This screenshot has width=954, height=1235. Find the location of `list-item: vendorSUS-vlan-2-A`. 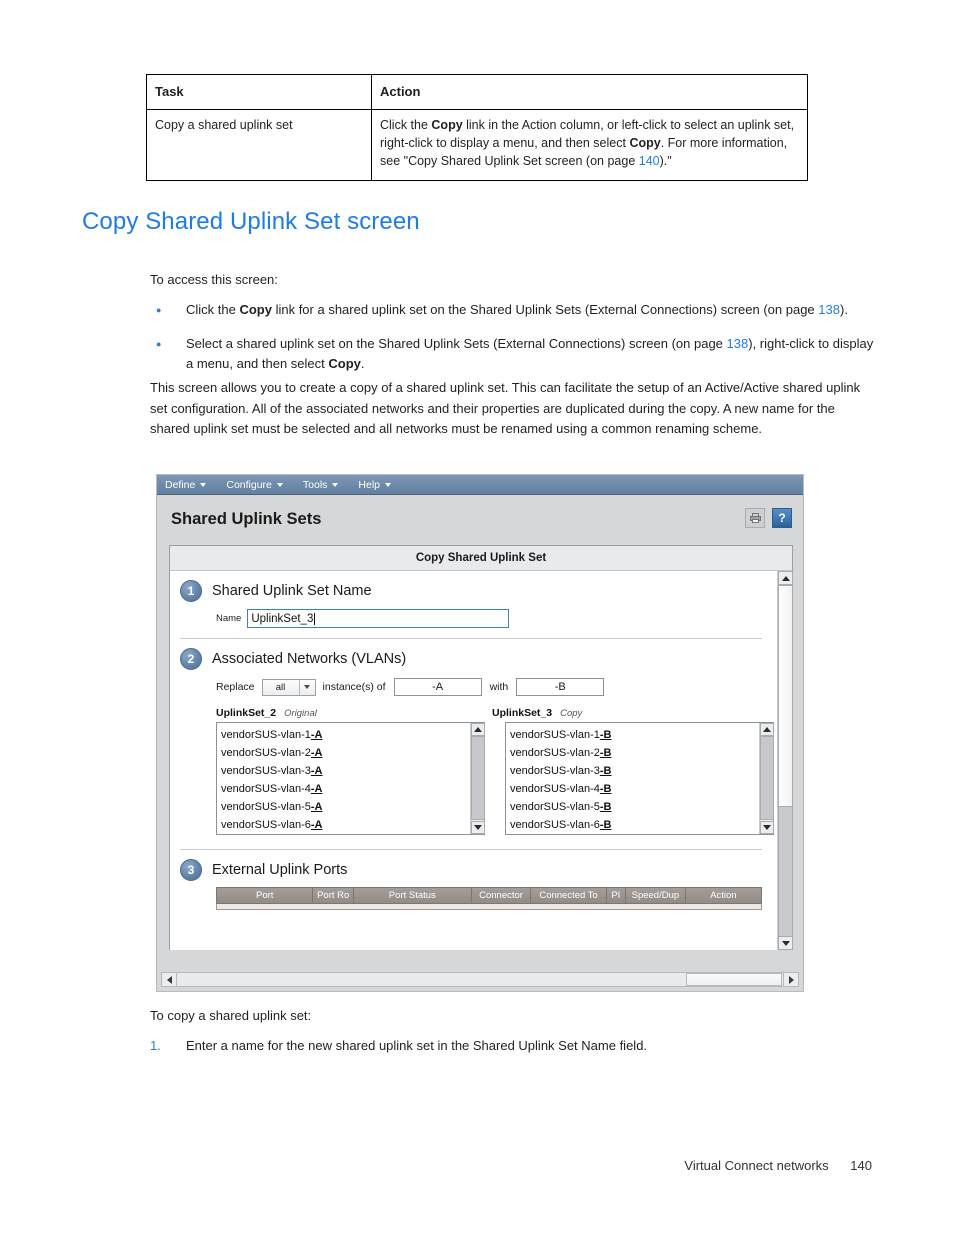

list-item: vendorSUS-vlan-2-A is located at coordinates (345, 753).